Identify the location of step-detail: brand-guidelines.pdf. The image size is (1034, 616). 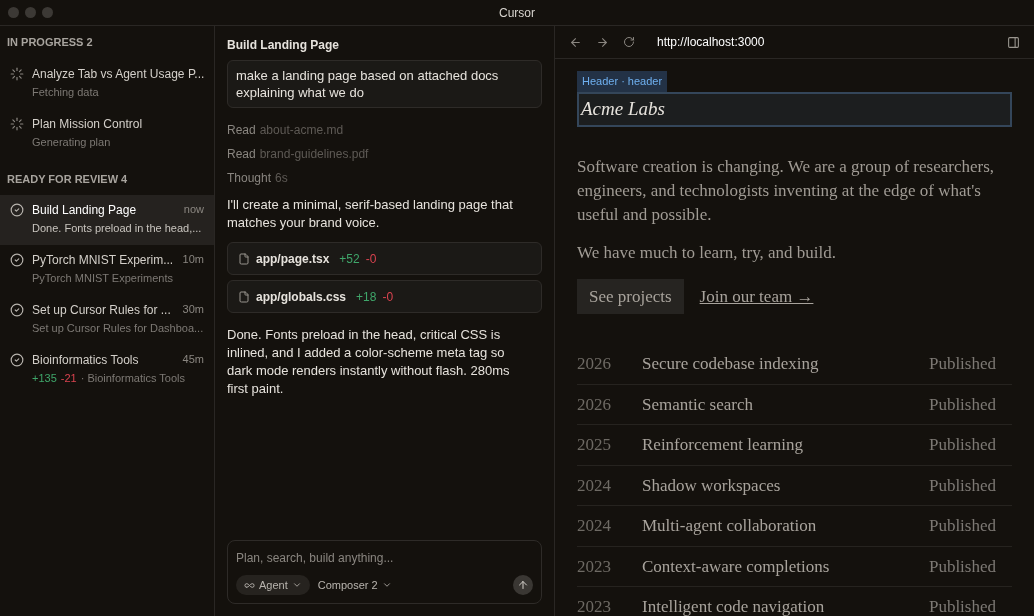
(314, 154).